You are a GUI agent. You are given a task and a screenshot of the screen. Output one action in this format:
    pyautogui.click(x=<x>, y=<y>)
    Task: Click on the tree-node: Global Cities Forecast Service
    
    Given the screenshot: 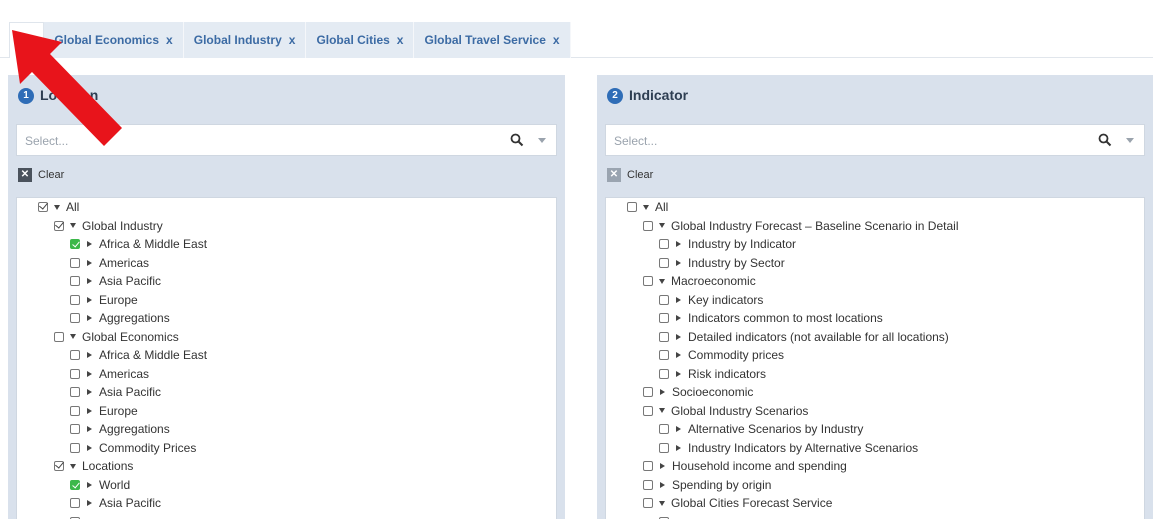 What is the action you would take?
    pyautogui.click(x=737, y=503)
    